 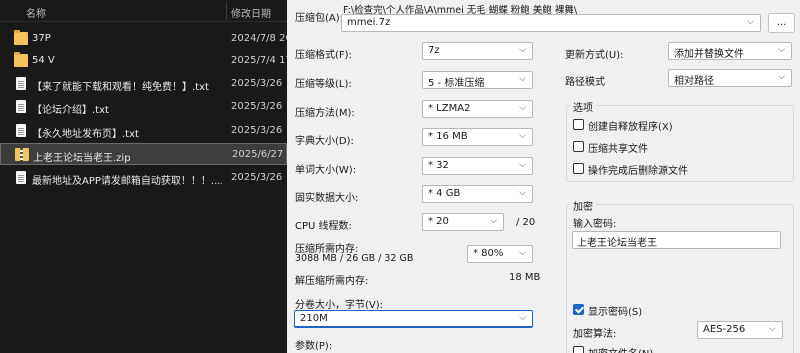 What do you see at coordinates (314, 346) in the screenshot?
I see `params-label: 参数(P):` at bounding box center [314, 346].